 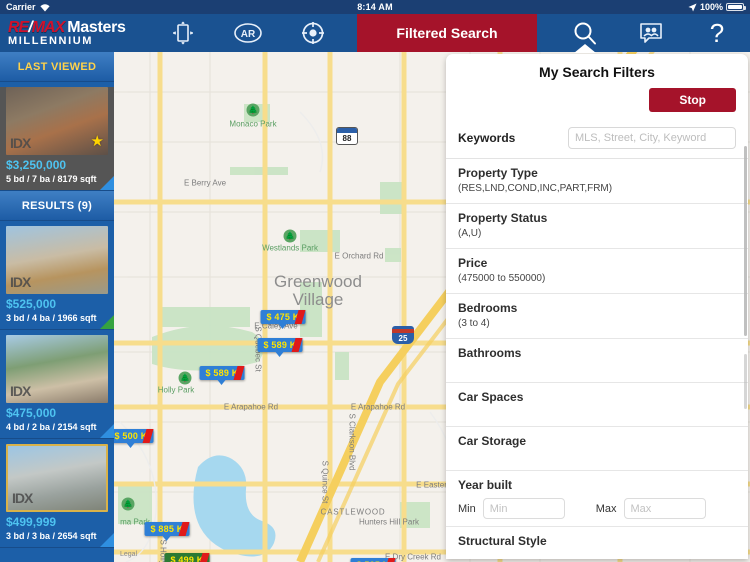 I want to click on list-item: IDX $499,999 3 bd / 3 ba / 2654 sqft, so click(x=57, y=496).